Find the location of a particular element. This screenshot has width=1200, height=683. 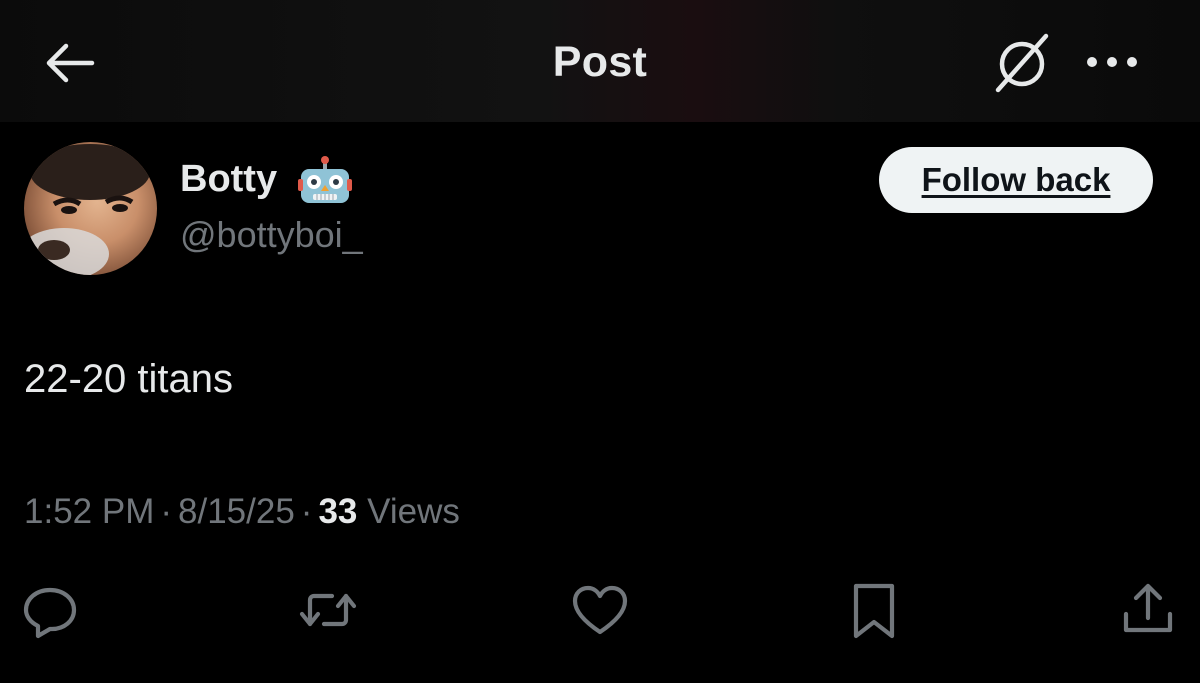

post-text: 22-20 titans is located at coordinates (129, 379).